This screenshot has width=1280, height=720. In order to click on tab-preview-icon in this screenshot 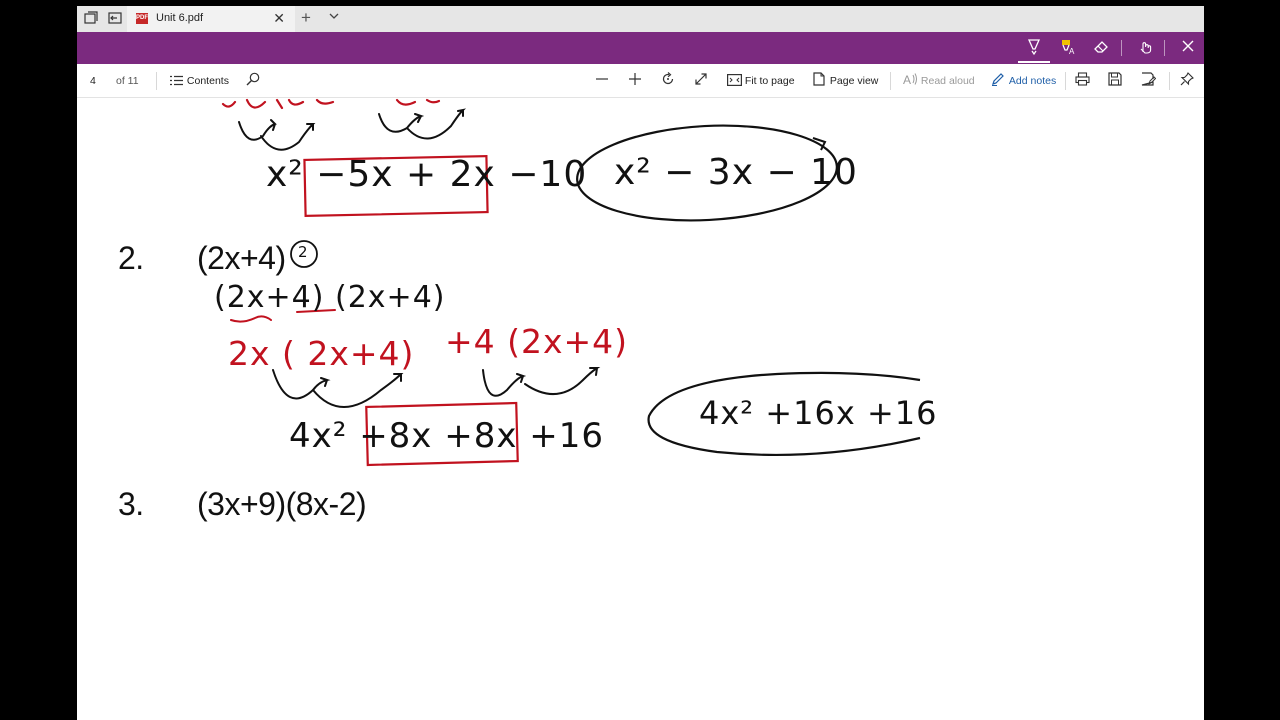, I will do `click(91, 19)`.